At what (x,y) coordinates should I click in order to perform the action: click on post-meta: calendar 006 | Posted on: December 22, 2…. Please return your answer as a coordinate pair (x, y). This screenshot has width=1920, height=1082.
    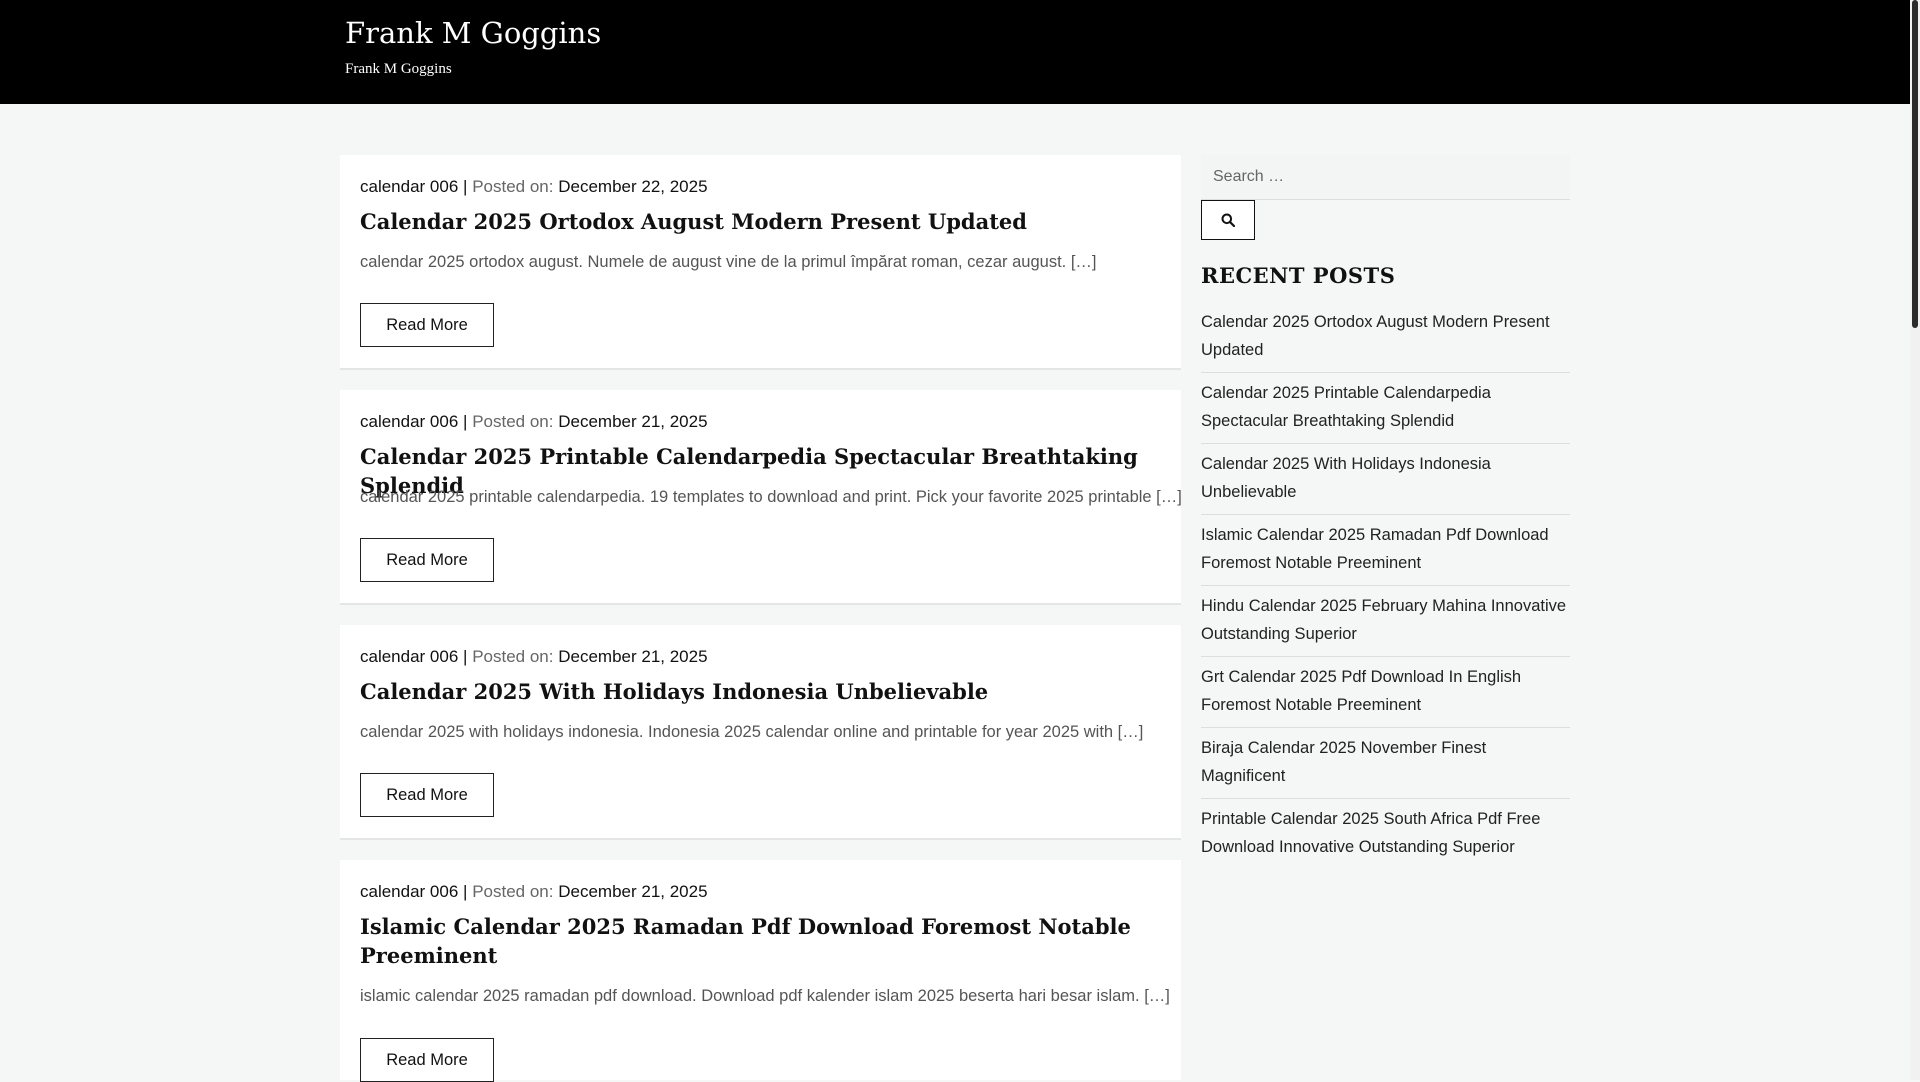
    Looking at the image, I should click on (534, 187).